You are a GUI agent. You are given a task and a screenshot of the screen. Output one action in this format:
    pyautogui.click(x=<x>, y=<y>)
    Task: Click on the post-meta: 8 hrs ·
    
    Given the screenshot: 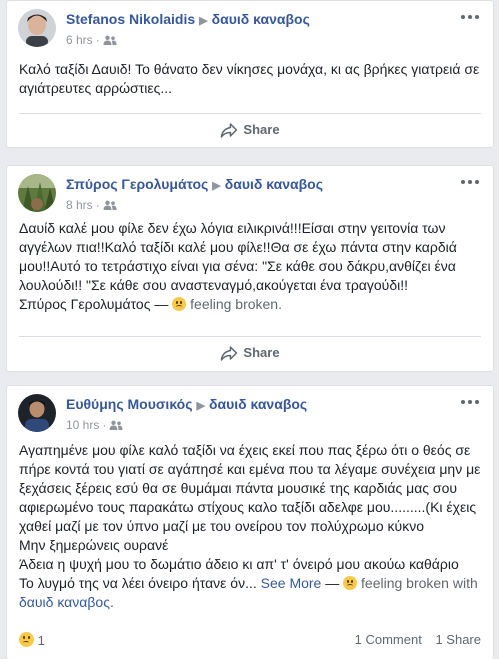 What is the action you would take?
    pyautogui.click(x=91, y=205)
    